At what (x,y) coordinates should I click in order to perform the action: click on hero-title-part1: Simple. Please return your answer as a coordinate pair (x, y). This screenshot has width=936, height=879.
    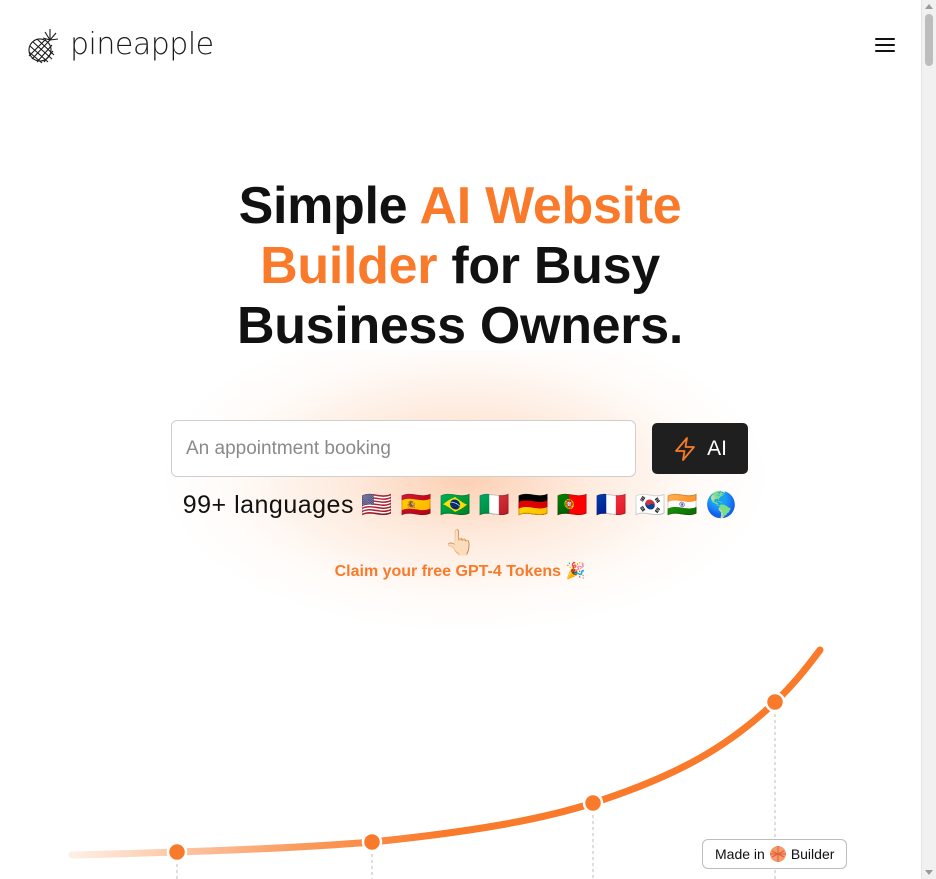
    Looking at the image, I should click on (329, 206).